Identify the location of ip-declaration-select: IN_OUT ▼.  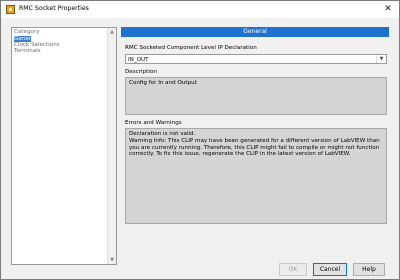
(256, 59).